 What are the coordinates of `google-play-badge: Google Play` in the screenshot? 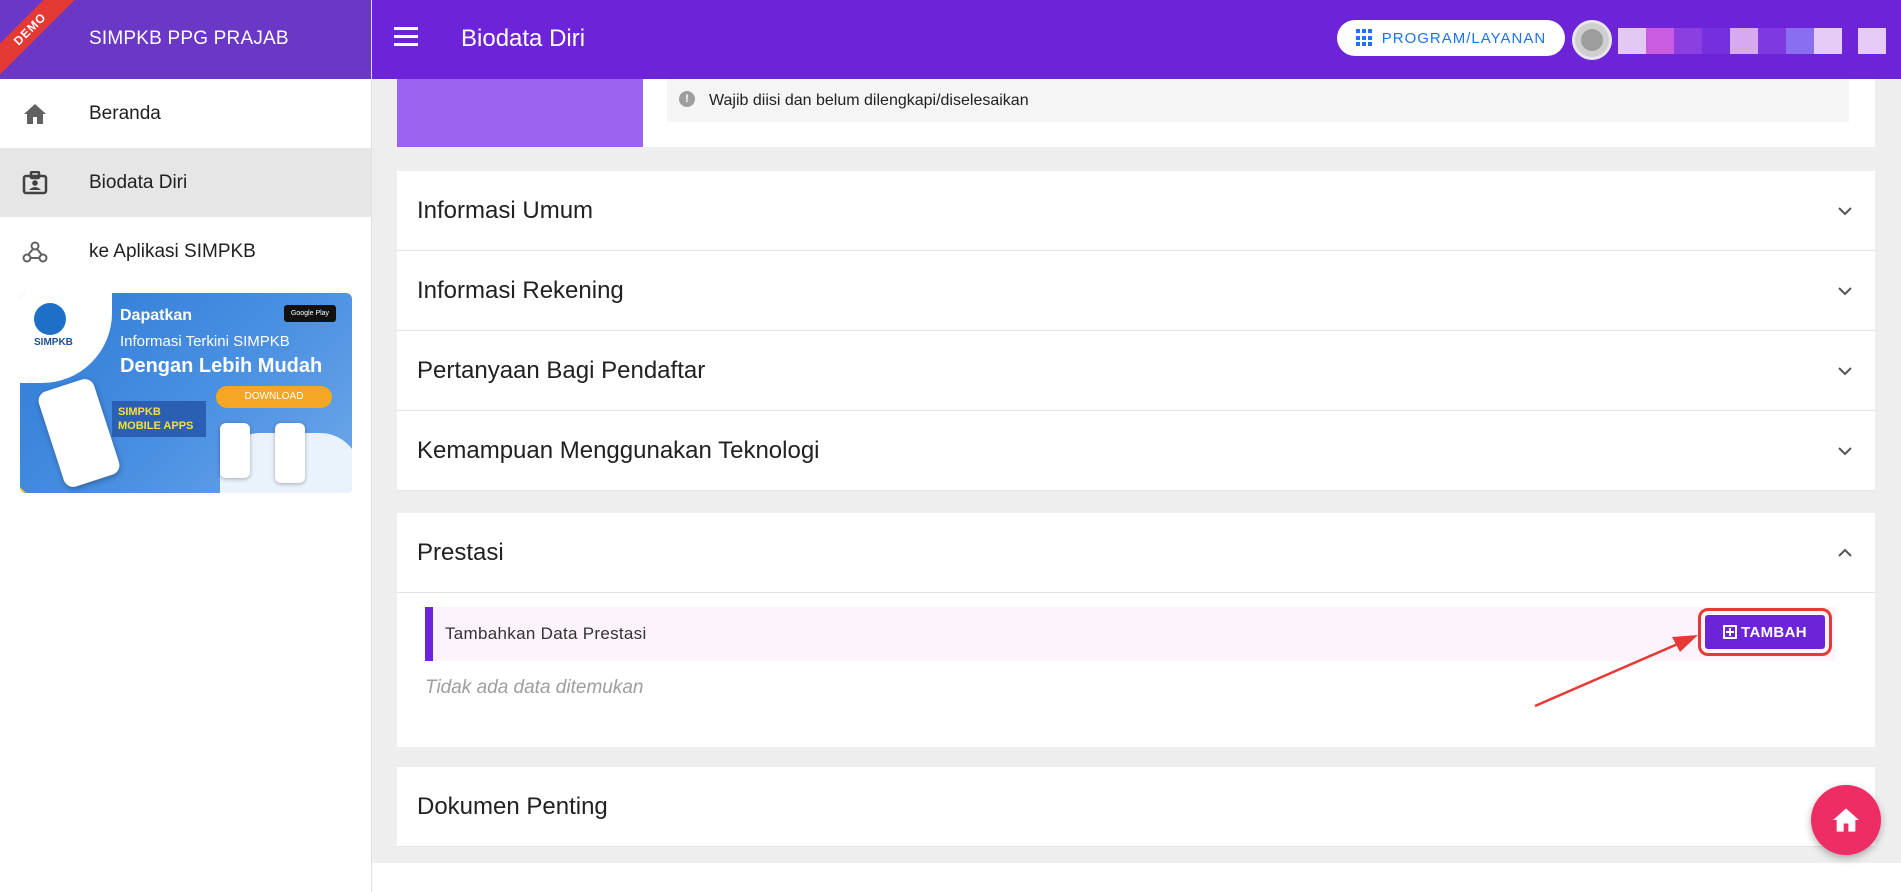 It's located at (310, 313).